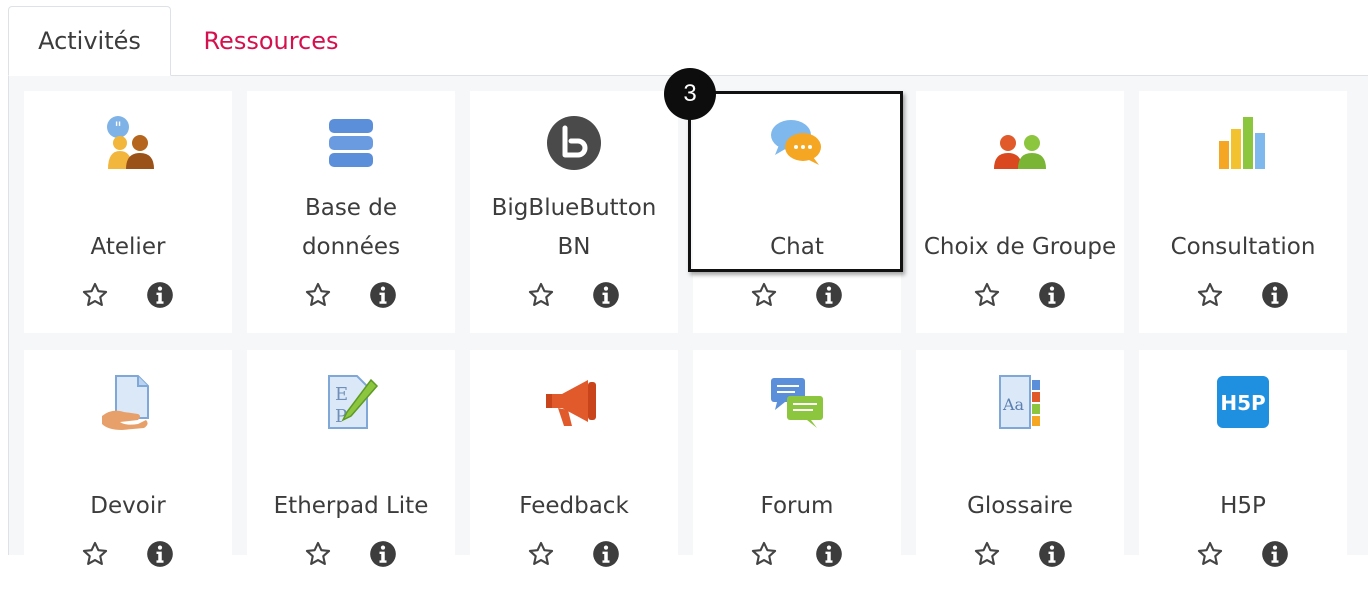 This screenshot has height=592, width=1370. I want to click on forum-icon, so click(797, 402).